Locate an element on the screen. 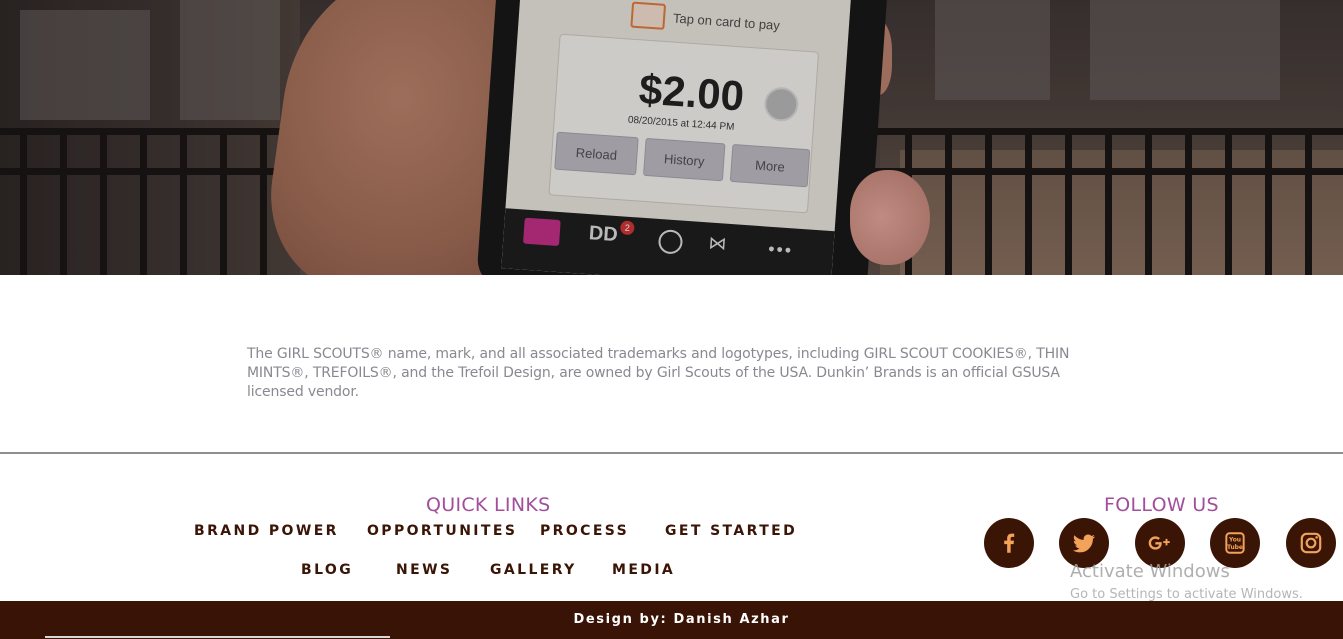  activate-windows-title: Activate Windows is located at coordinates (1150, 571).